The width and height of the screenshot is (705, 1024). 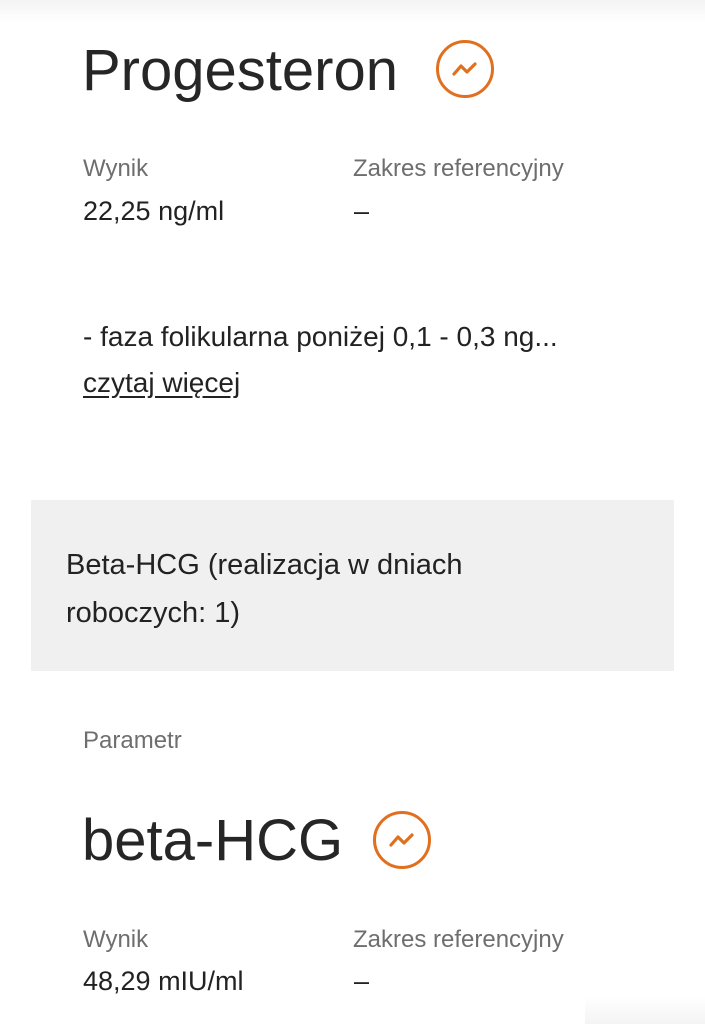 What do you see at coordinates (154, 211) in the screenshot?
I see `result-value: 22,25 ng/ml` at bounding box center [154, 211].